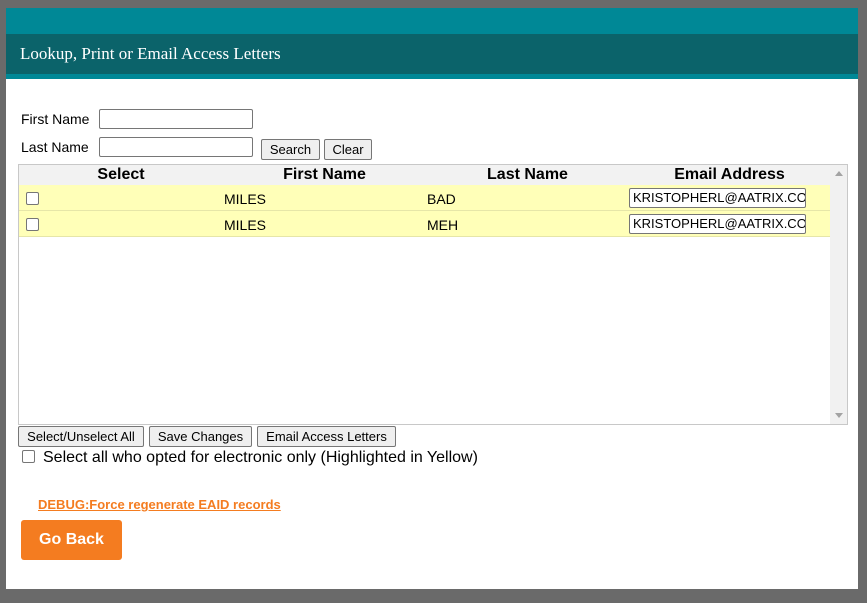 The height and width of the screenshot is (603, 867). I want to click on last-name-cell: BAD, so click(441, 199).